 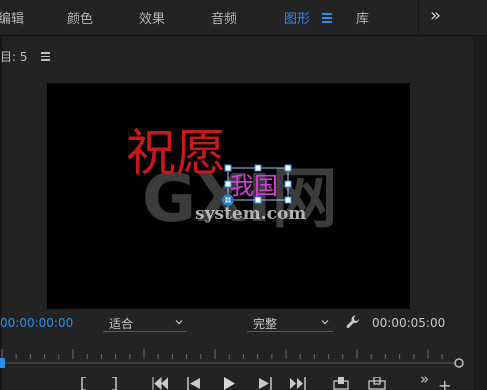 What do you see at coordinates (194, 383) in the screenshot?
I see `step-back-icon` at bounding box center [194, 383].